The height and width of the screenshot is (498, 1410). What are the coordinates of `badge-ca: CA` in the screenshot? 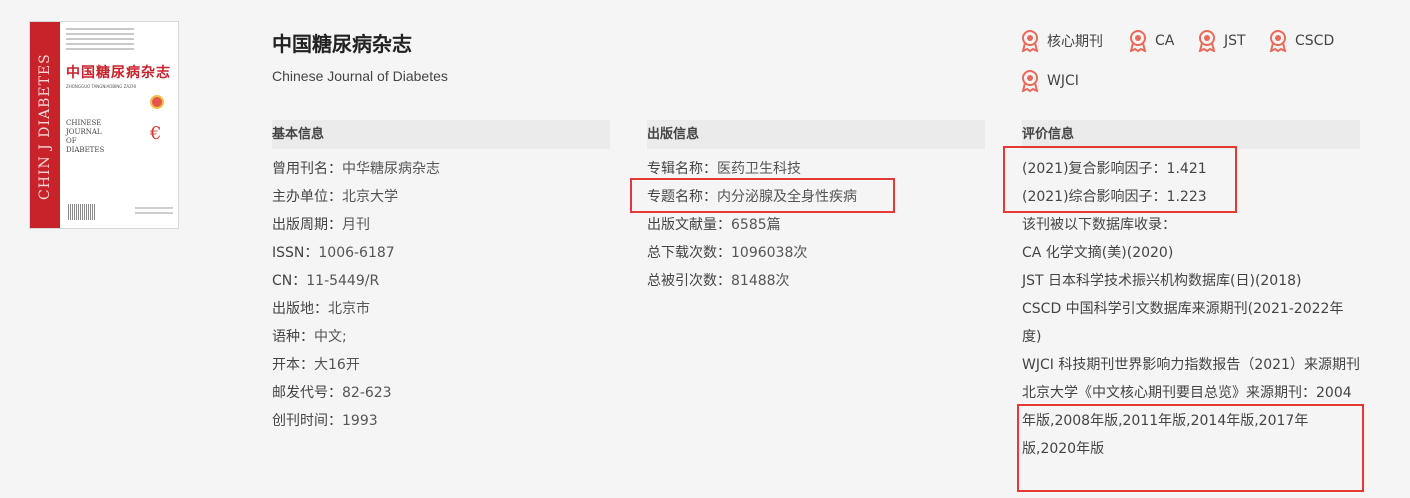 It's located at (1151, 41).